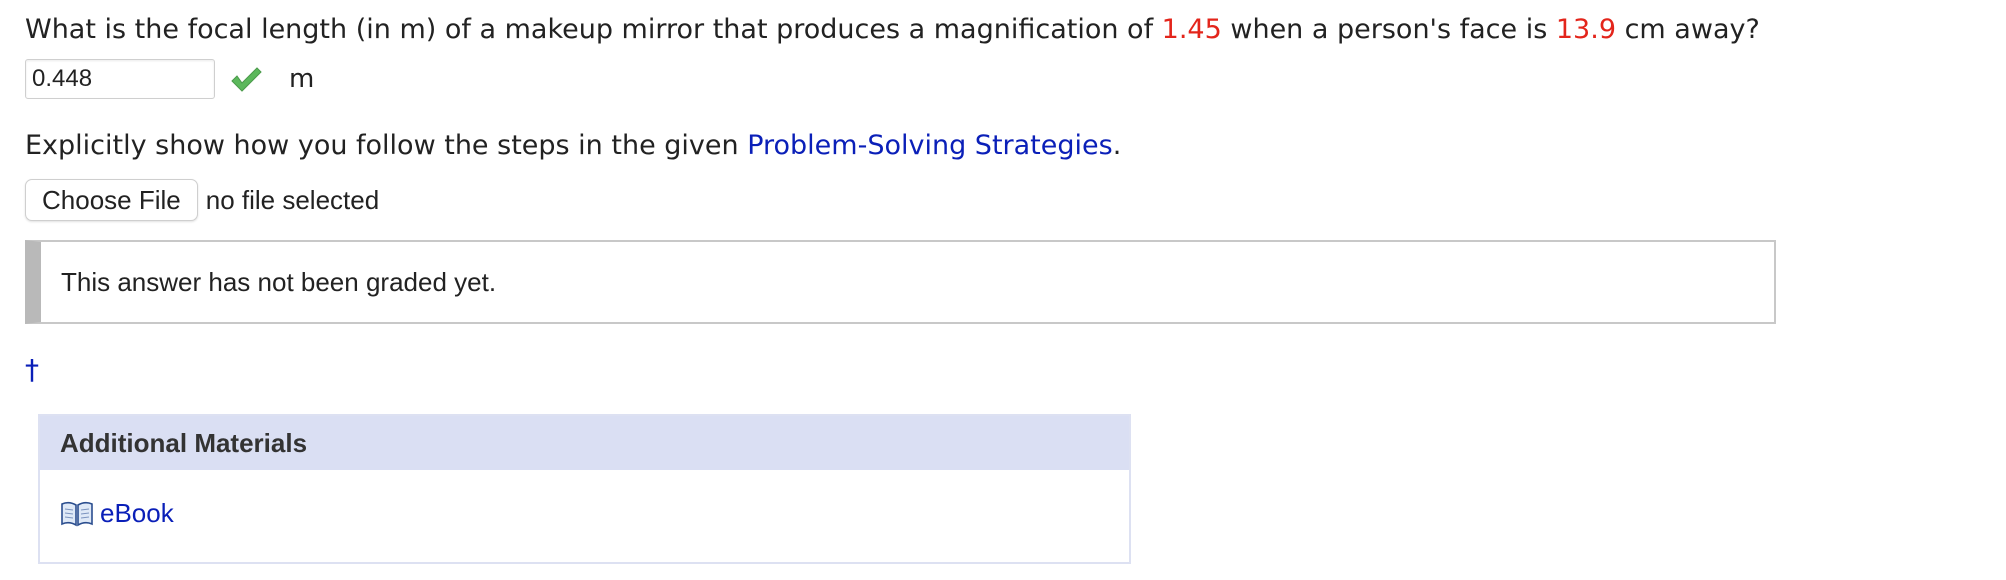 Image resolution: width=2006 pixels, height=580 pixels. I want to click on additional-materials-header: Additional Materials, so click(584, 443).